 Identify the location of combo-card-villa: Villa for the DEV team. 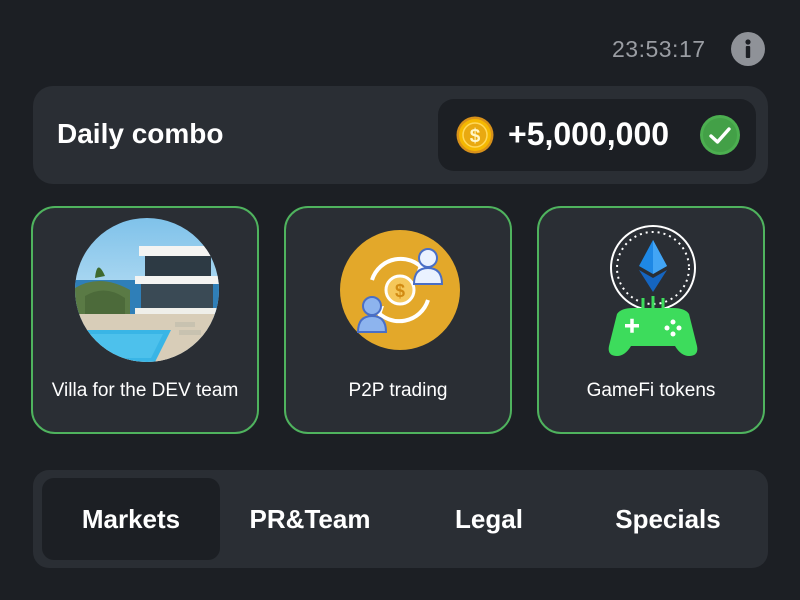
(145, 320).